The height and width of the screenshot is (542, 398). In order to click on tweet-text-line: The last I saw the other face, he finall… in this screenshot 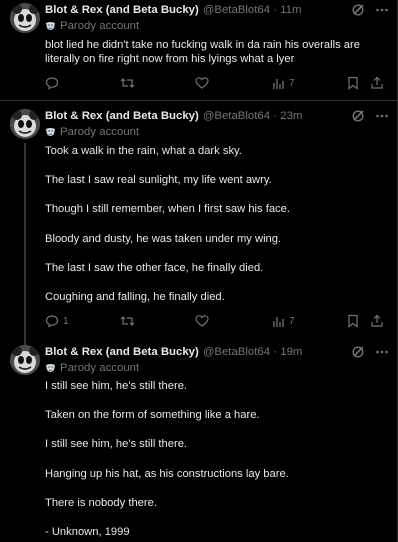, I will do `click(154, 268)`.